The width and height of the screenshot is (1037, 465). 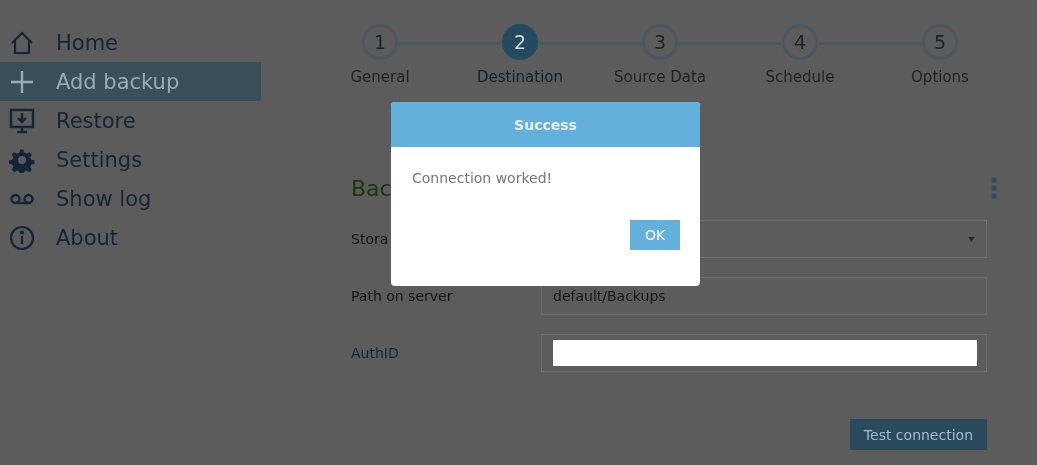 I want to click on monitor-download-icon, so click(x=22, y=120).